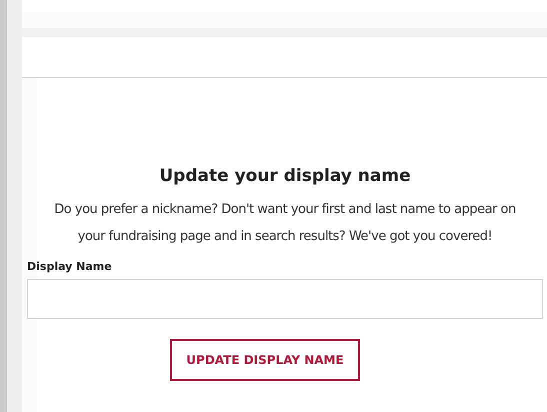 The width and height of the screenshot is (547, 412). What do you see at coordinates (265, 360) in the screenshot?
I see `update-display-name-button: UPDATE DISPLAY NAME` at bounding box center [265, 360].